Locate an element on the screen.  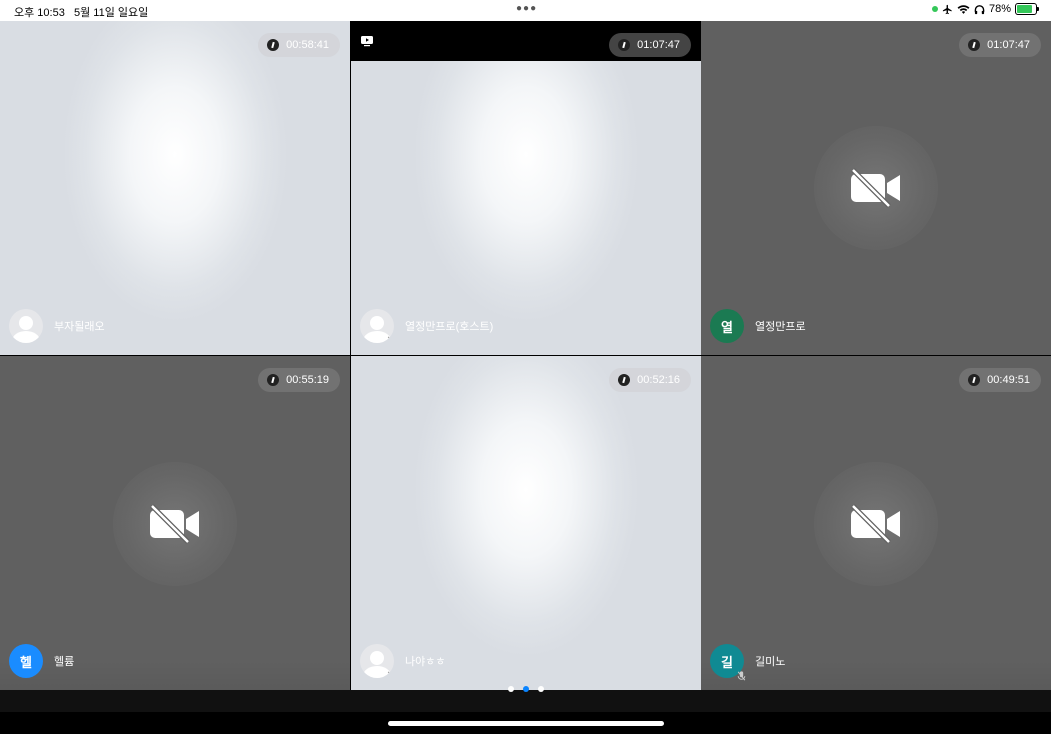
battery-icon is located at coordinates (1027, 9).